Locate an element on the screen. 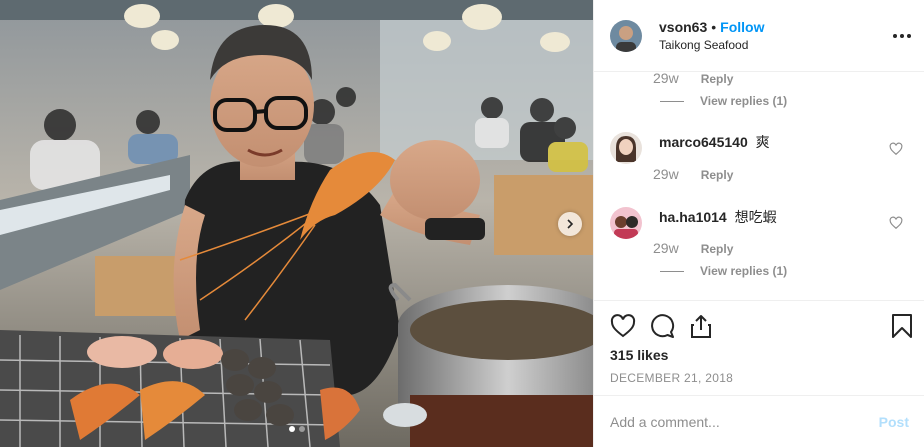 The image size is (924, 448). more-options-icon is located at coordinates (902, 36).